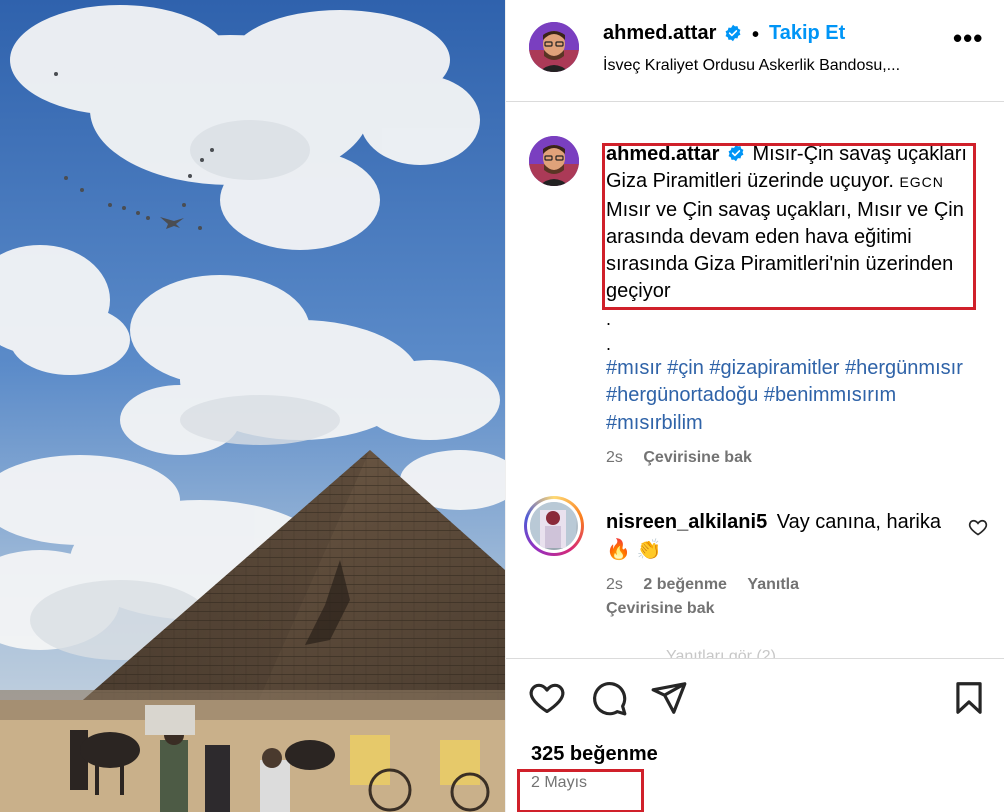 Image resolution: width=1004 pixels, height=812 pixels. What do you see at coordinates (858, 522) in the screenshot?
I see `comment-text: Vay canına, harika` at bounding box center [858, 522].